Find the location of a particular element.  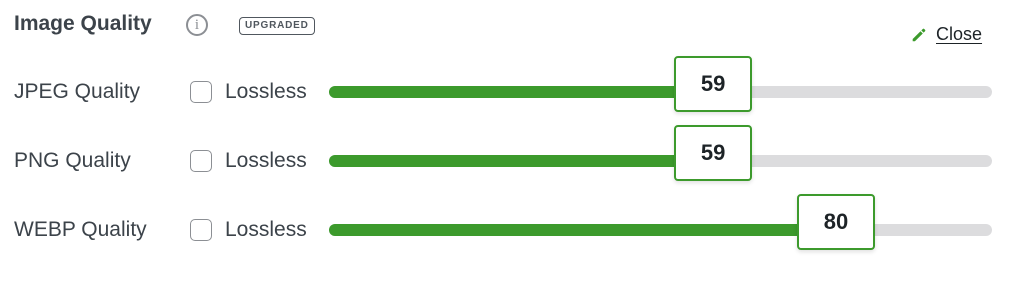

webp-lossless-checkbox is located at coordinates (201, 230).